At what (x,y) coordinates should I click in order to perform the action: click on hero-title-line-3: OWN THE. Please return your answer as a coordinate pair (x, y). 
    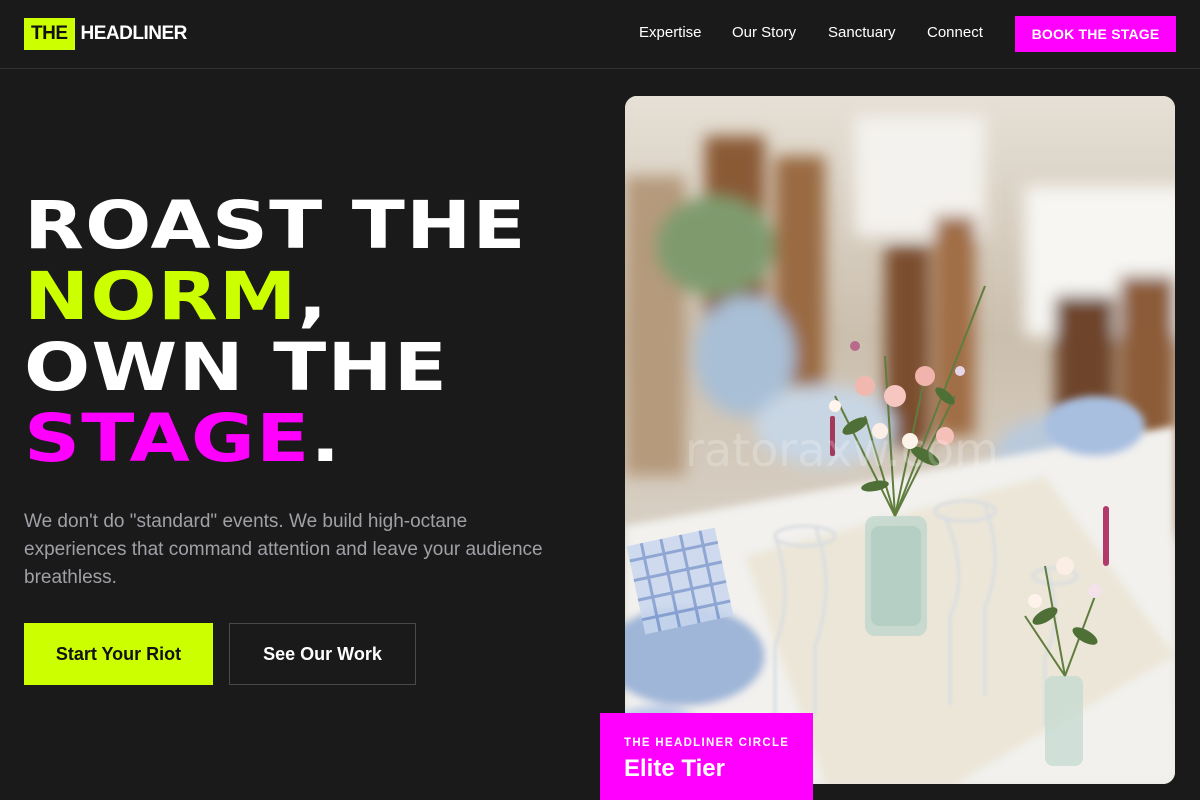
    Looking at the image, I should click on (236, 367).